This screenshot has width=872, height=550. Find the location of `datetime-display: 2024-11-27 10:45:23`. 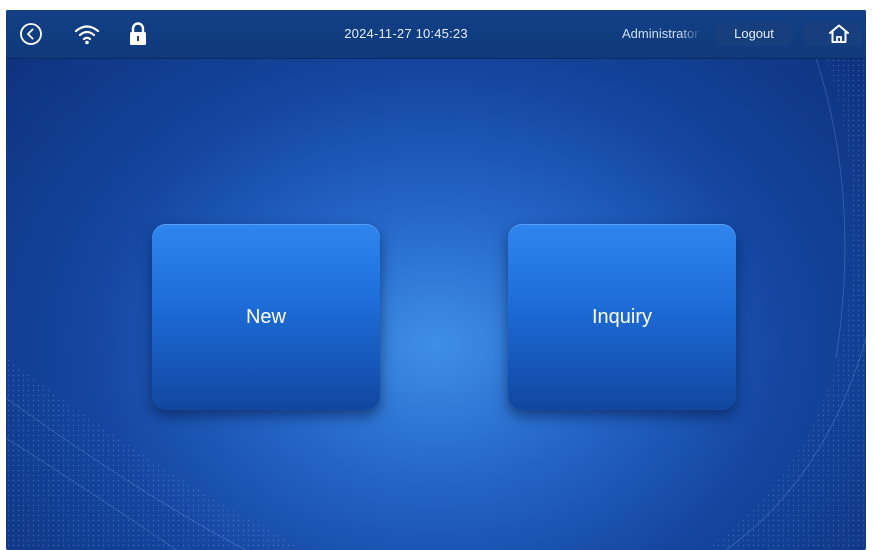

datetime-display: 2024-11-27 10:45:23 is located at coordinates (406, 33).